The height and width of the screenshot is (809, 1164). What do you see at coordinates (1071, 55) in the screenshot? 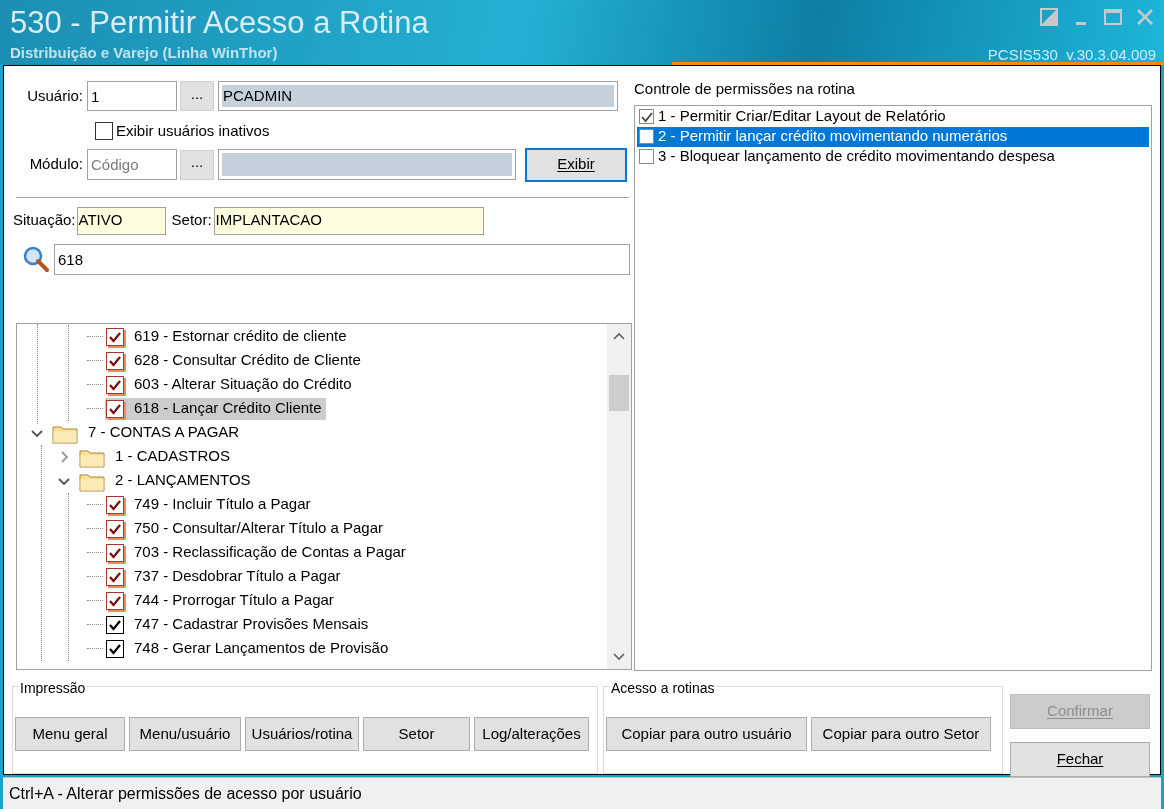
I see `version-label: PCSIS530 v.30.3.04.009` at bounding box center [1071, 55].